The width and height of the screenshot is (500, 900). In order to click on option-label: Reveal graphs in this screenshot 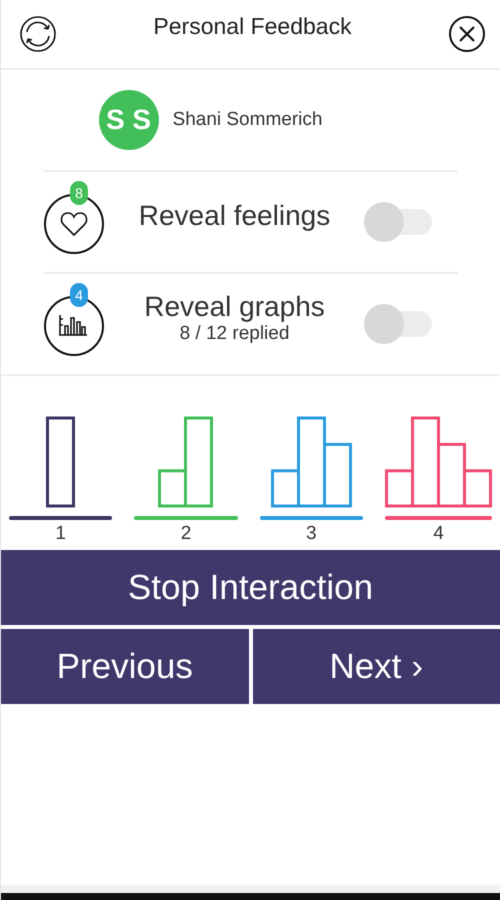, I will do `click(234, 307)`.